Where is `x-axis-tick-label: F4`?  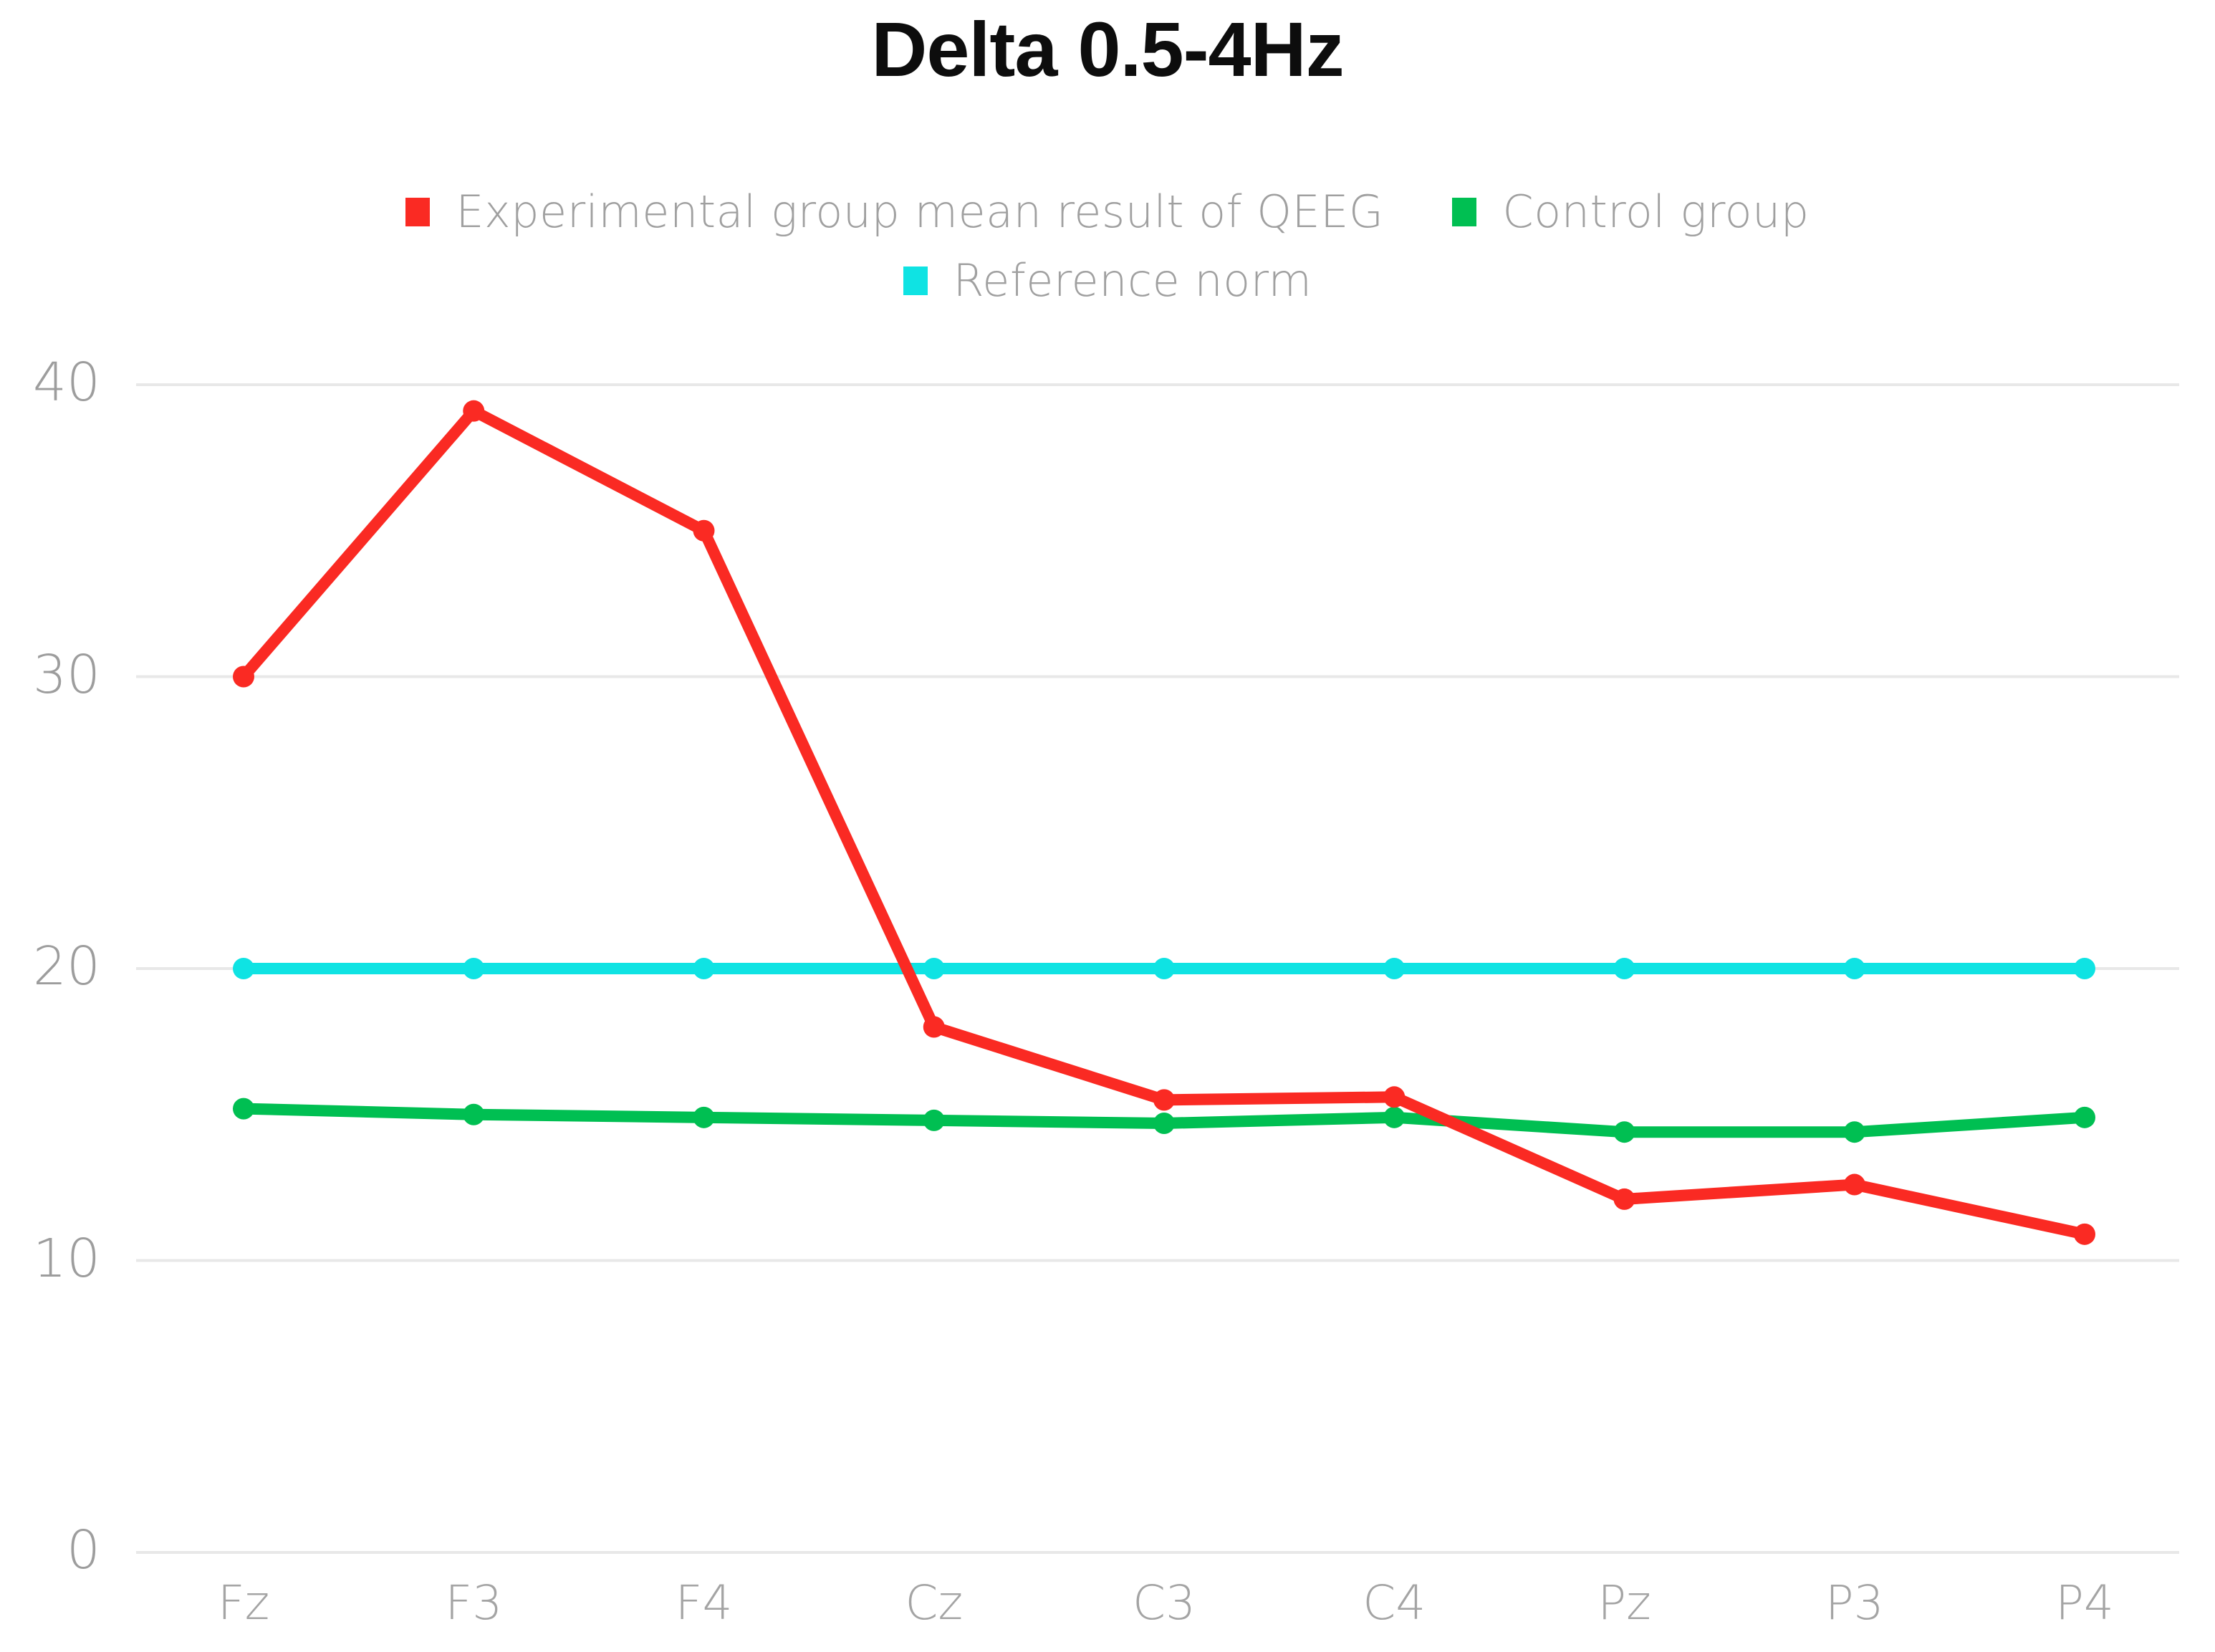 x-axis-tick-label: F4 is located at coordinates (704, 1603).